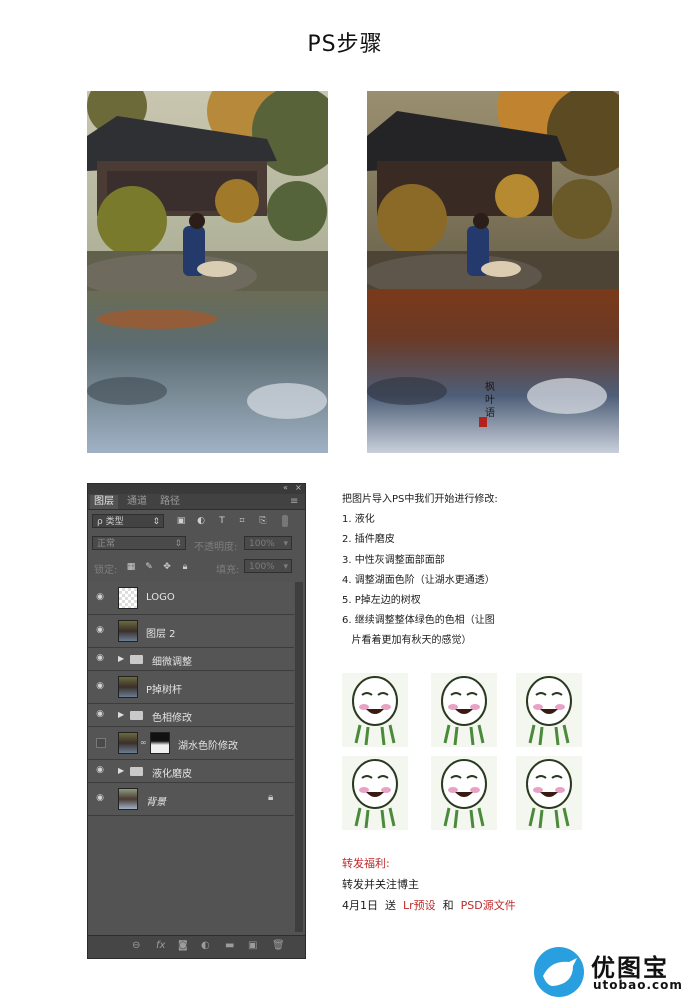 The width and height of the screenshot is (690, 1005). Describe the element at coordinates (285, 487) in the screenshot. I see `collapse-icon: «` at that location.